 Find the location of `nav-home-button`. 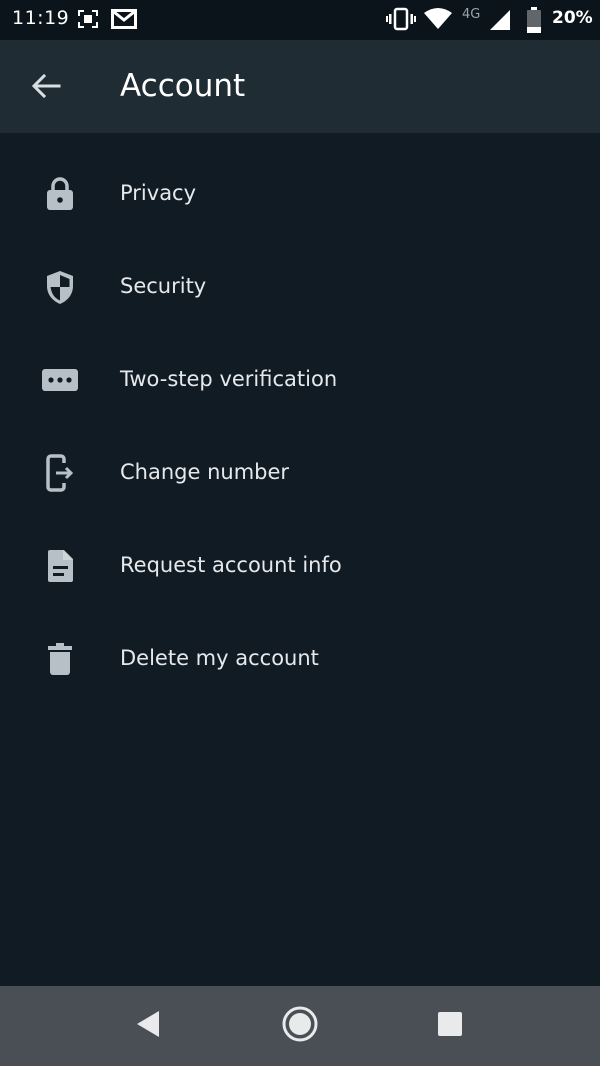

nav-home-button is located at coordinates (300, 1026).